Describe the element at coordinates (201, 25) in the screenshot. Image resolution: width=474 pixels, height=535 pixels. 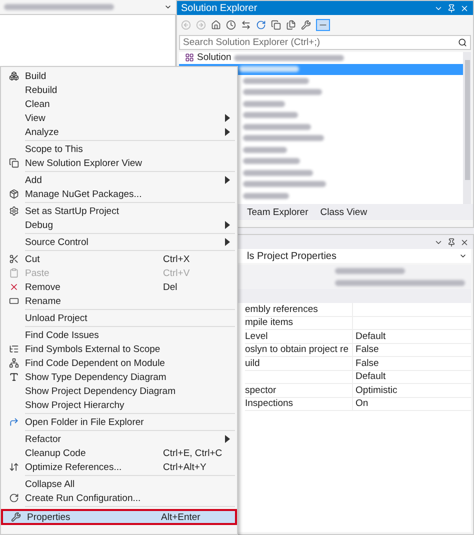
I see `forward-icon` at that location.